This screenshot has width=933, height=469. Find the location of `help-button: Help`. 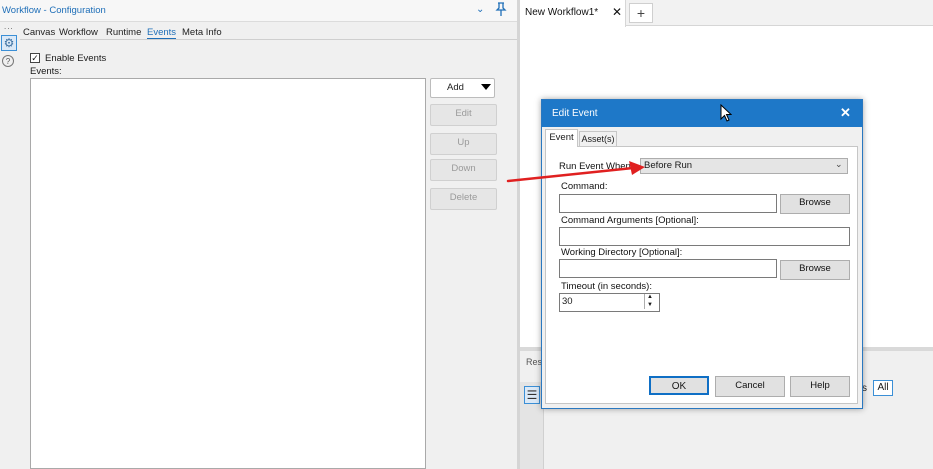

help-button: Help is located at coordinates (820, 386).